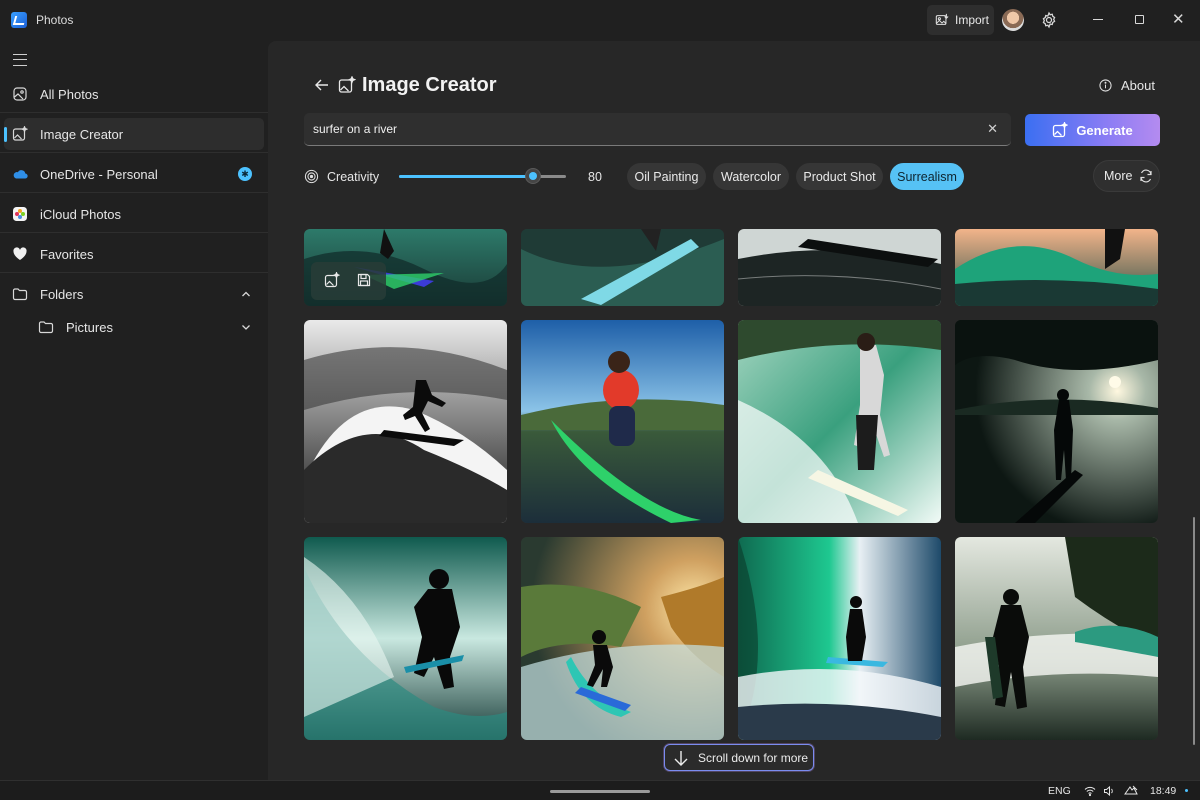 The image size is (1200, 800). Describe the element at coordinates (839, 176) in the screenshot. I see `style-chip-product-shot: Product Shot` at that location.